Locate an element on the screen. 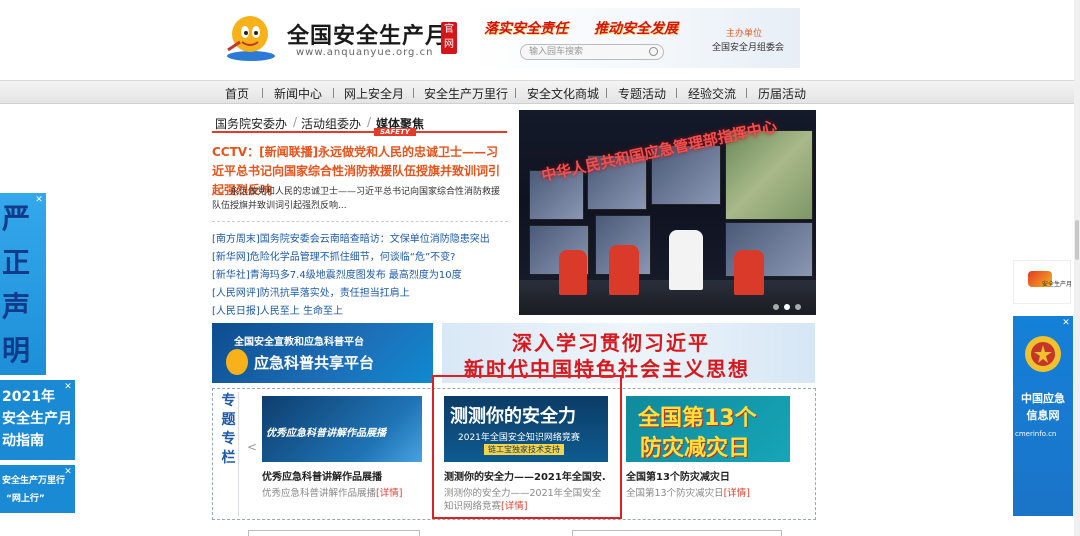 Image resolution: width=1080 pixels, height=536 pixels. disaster-image-line-2: 防灾减灾日 is located at coordinates (695, 448).